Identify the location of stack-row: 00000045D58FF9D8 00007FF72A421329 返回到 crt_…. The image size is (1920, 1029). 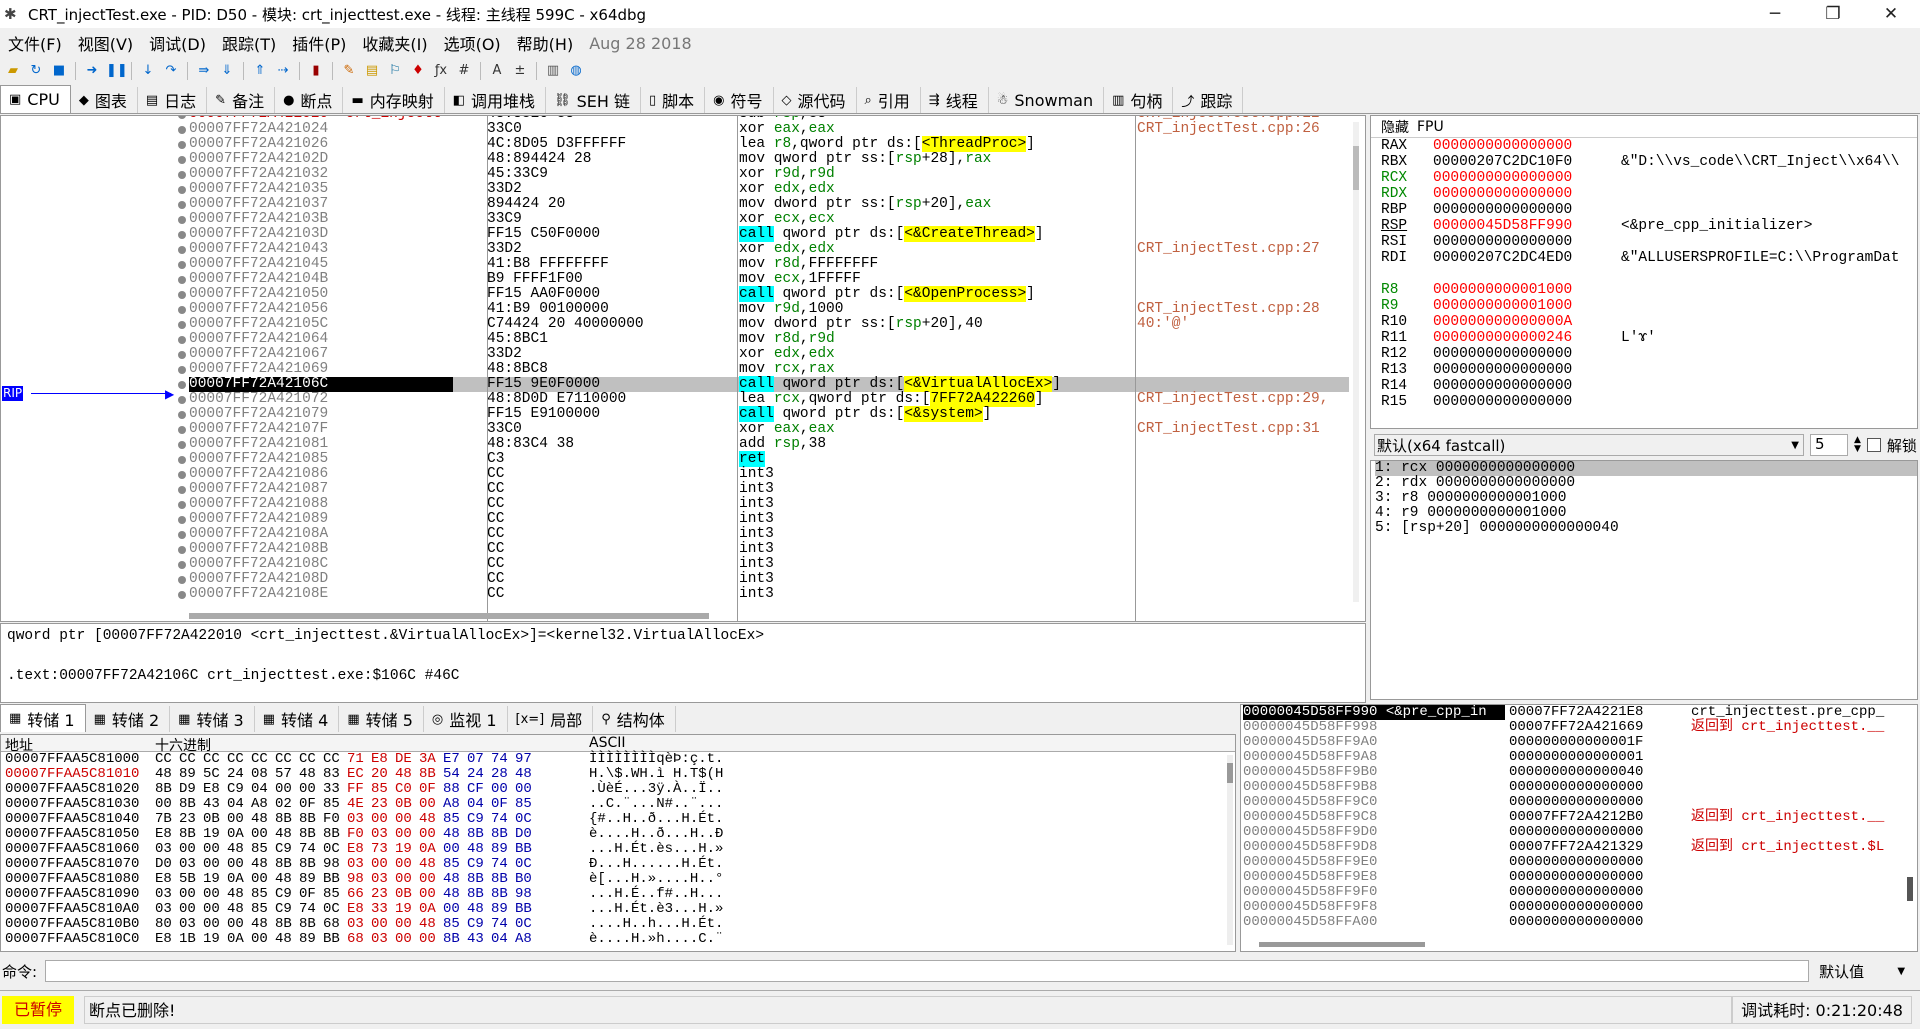
(1579, 847).